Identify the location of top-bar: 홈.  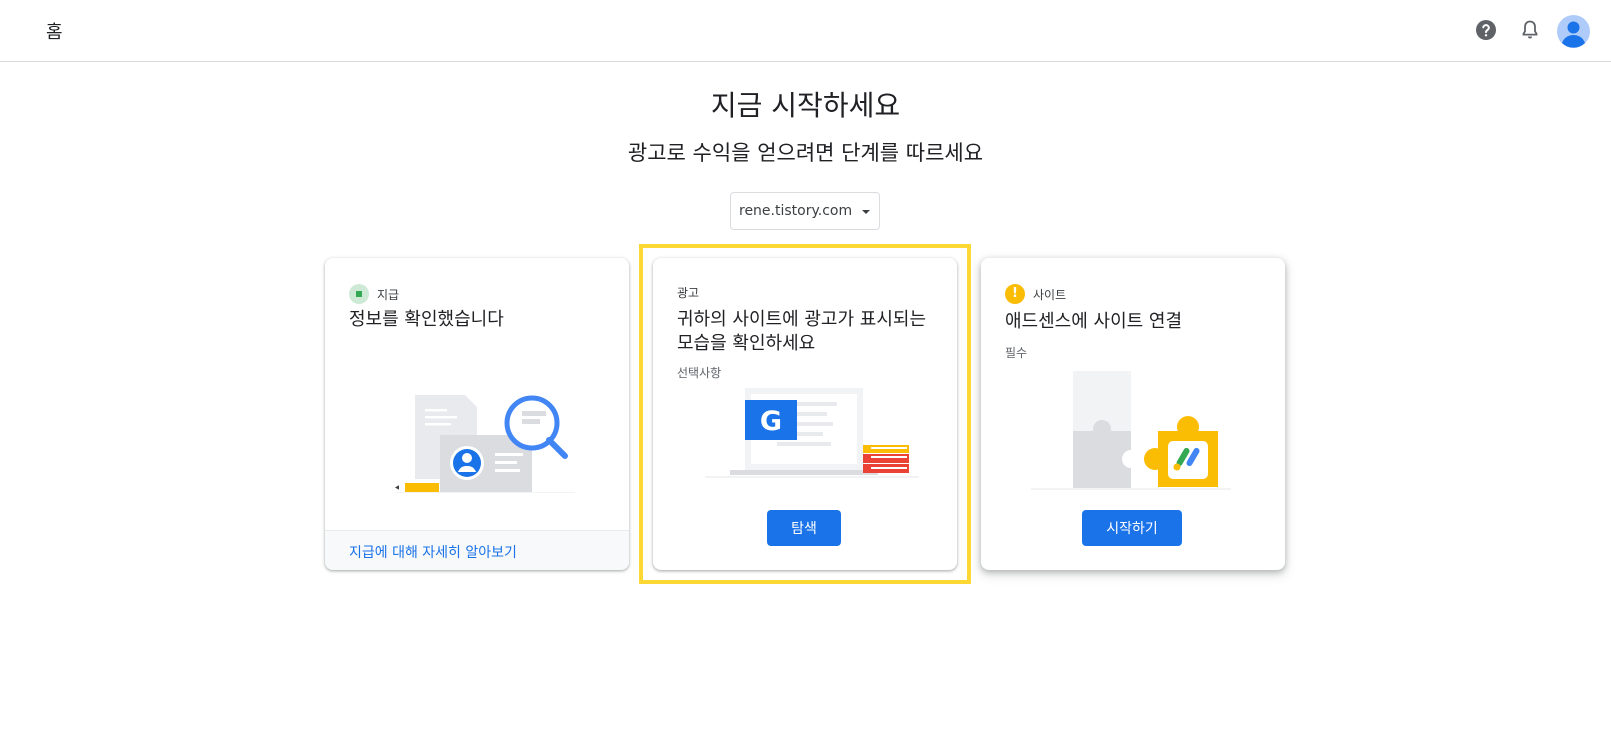
(805, 31).